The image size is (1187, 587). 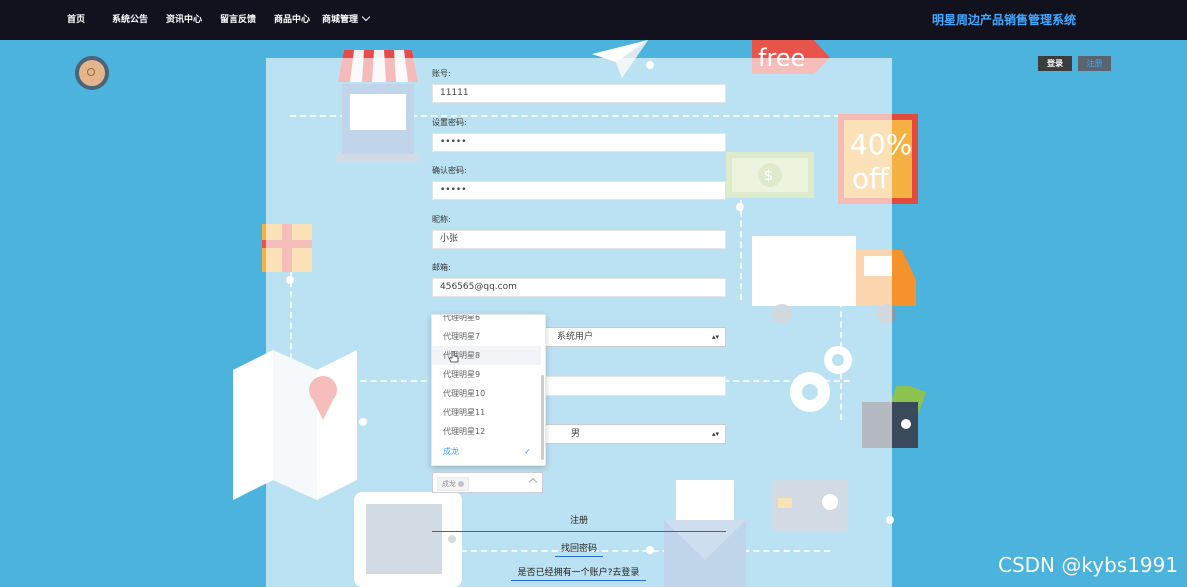 What do you see at coordinates (441, 267) in the screenshot?
I see `email-label: 邮箱:` at bounding box center [441, 267].